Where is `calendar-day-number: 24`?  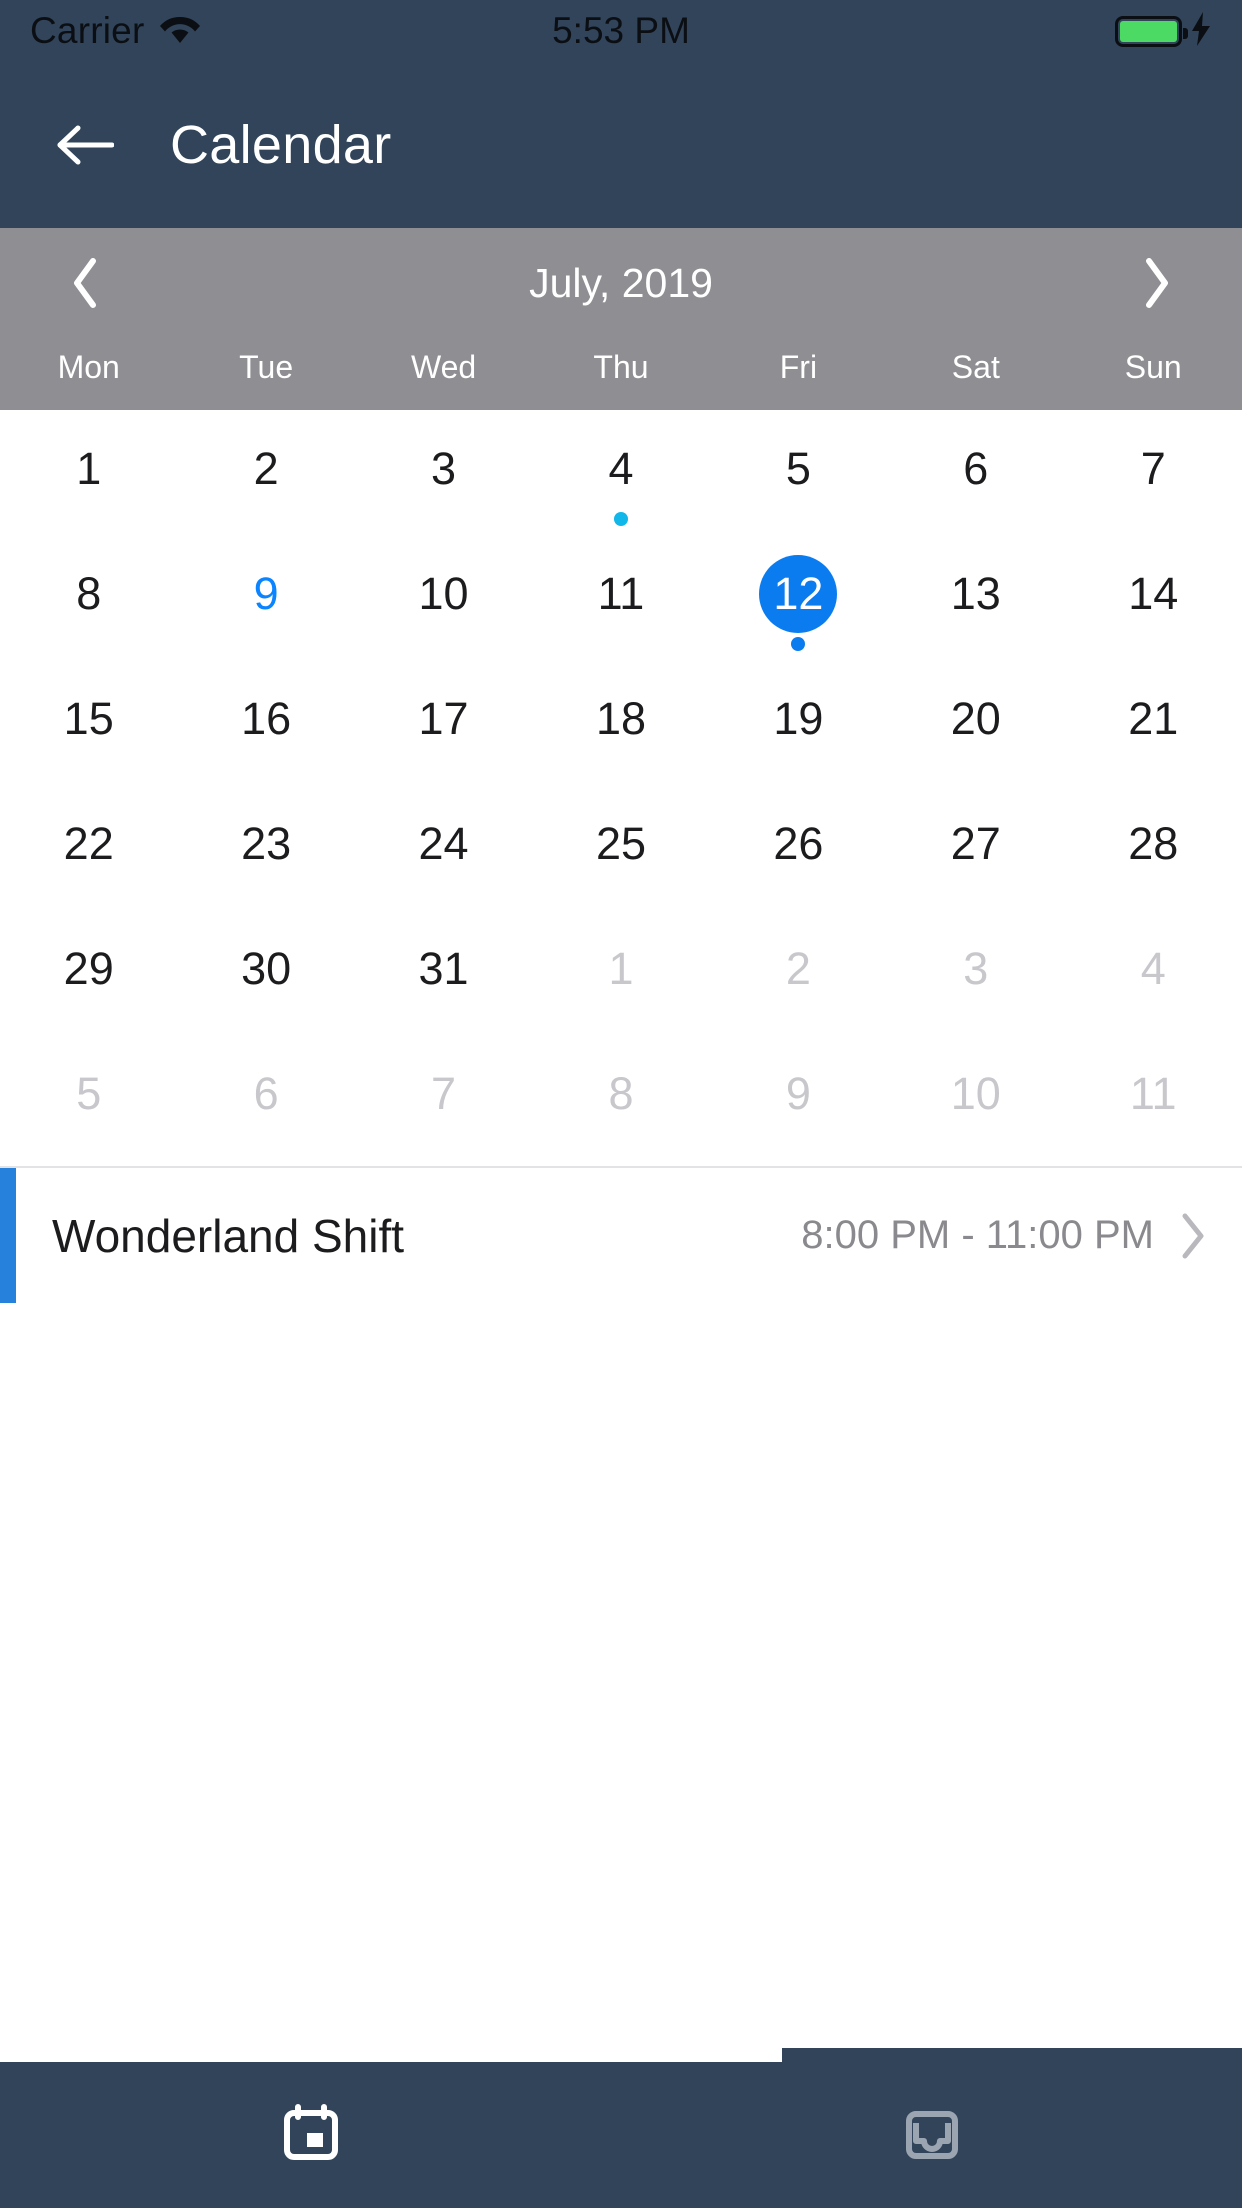
calendar-day-number: 24 is located at coordinates (443, 843).